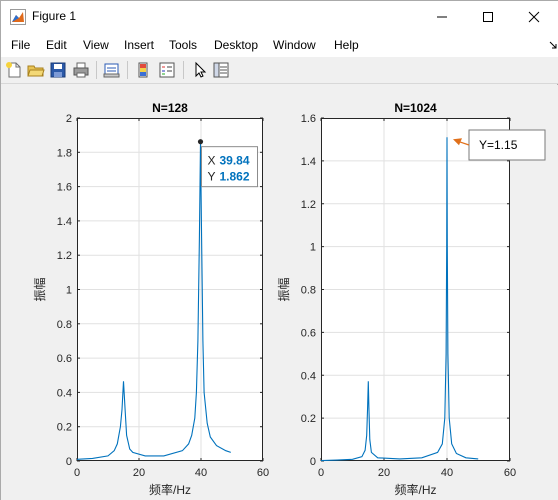  I want to click on y-tick-label: 1.8, so click(64, 153).